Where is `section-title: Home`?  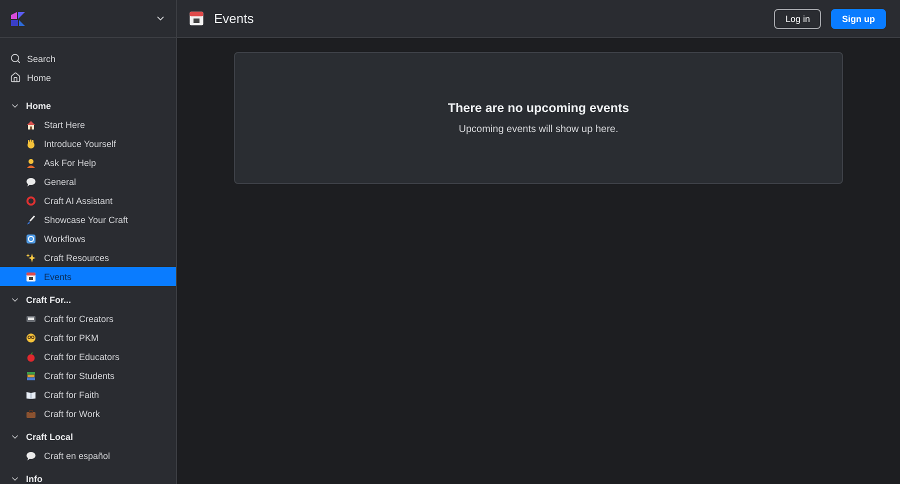 section-title: Home is located at coordinates (39, 105).